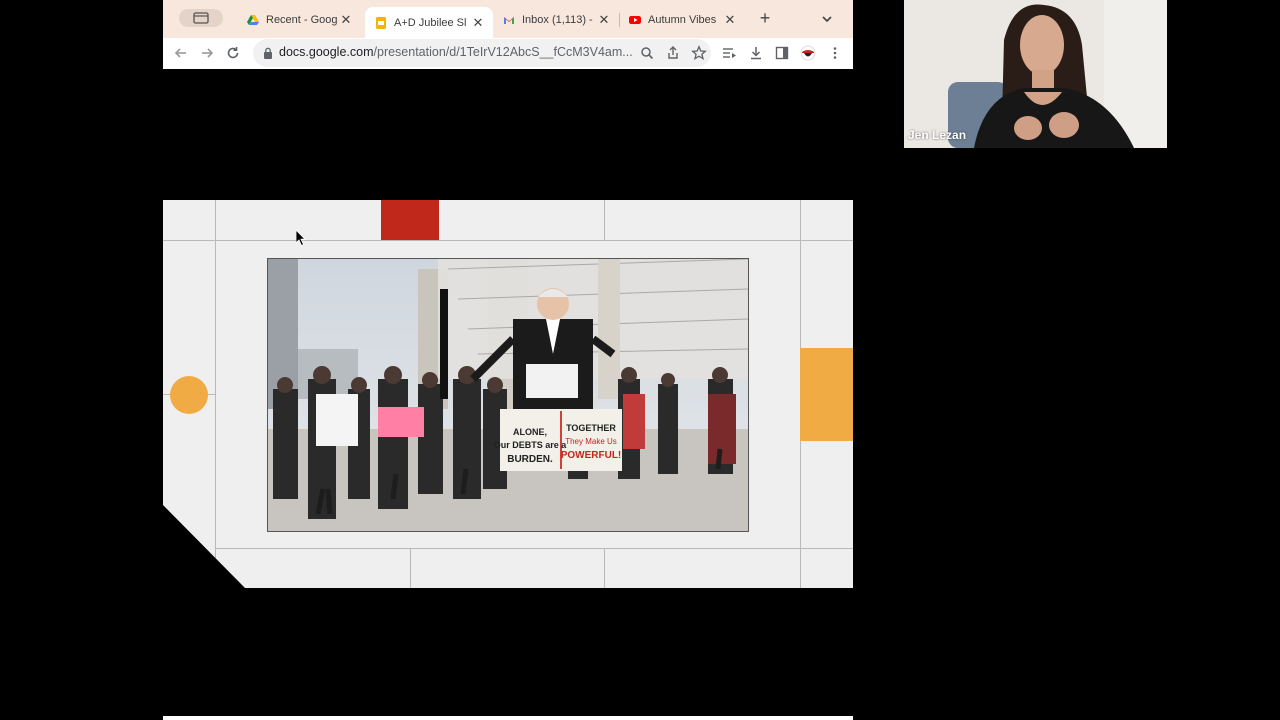 This screenshot has width=1280, height=720. Describe the element at coordinates (827, 19) in the screenshot. I see `chevron-down-icon` at that location.